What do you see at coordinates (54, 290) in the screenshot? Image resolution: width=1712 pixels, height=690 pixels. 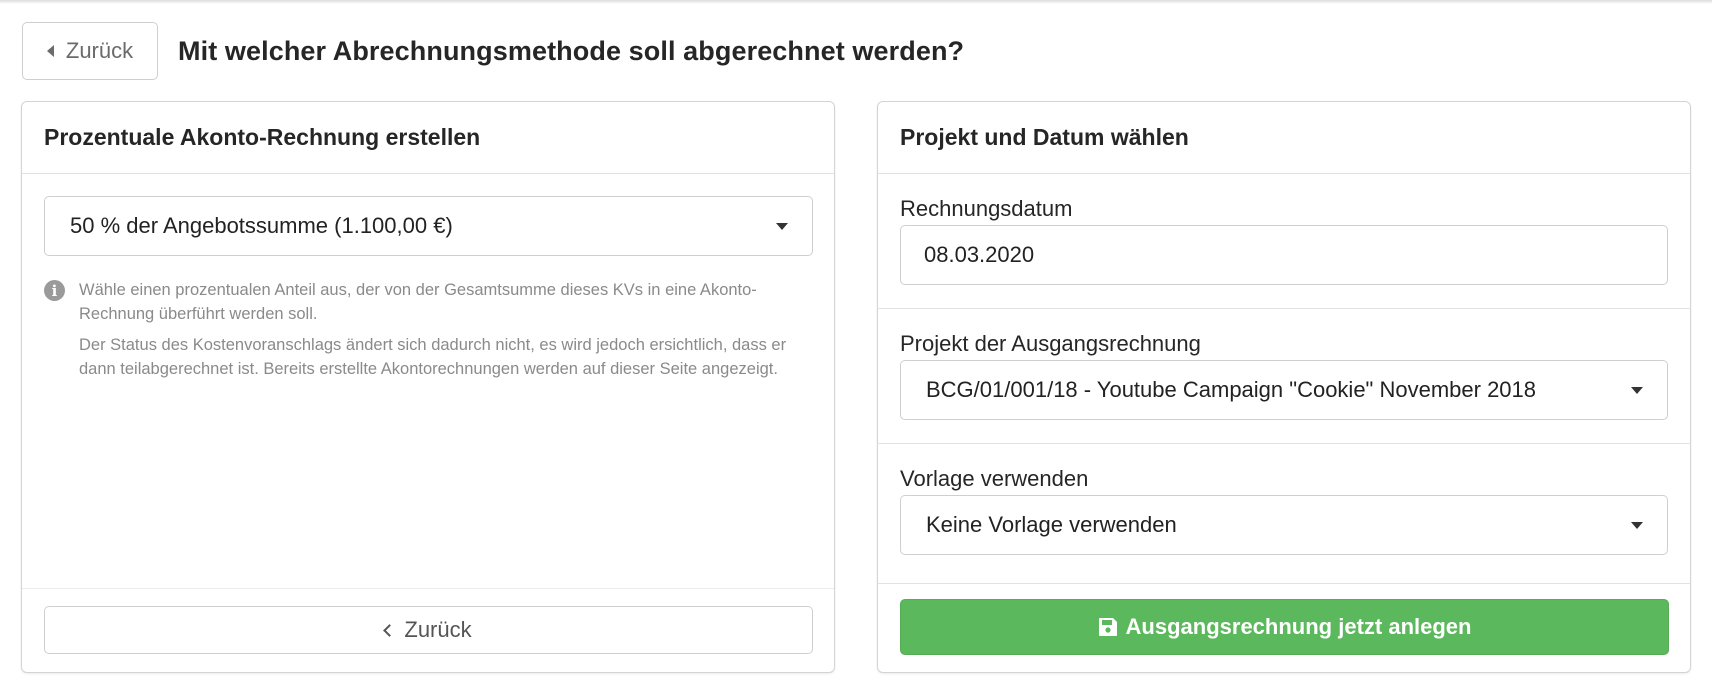 I see `info-icon: i` at bounding box center [54, 290].